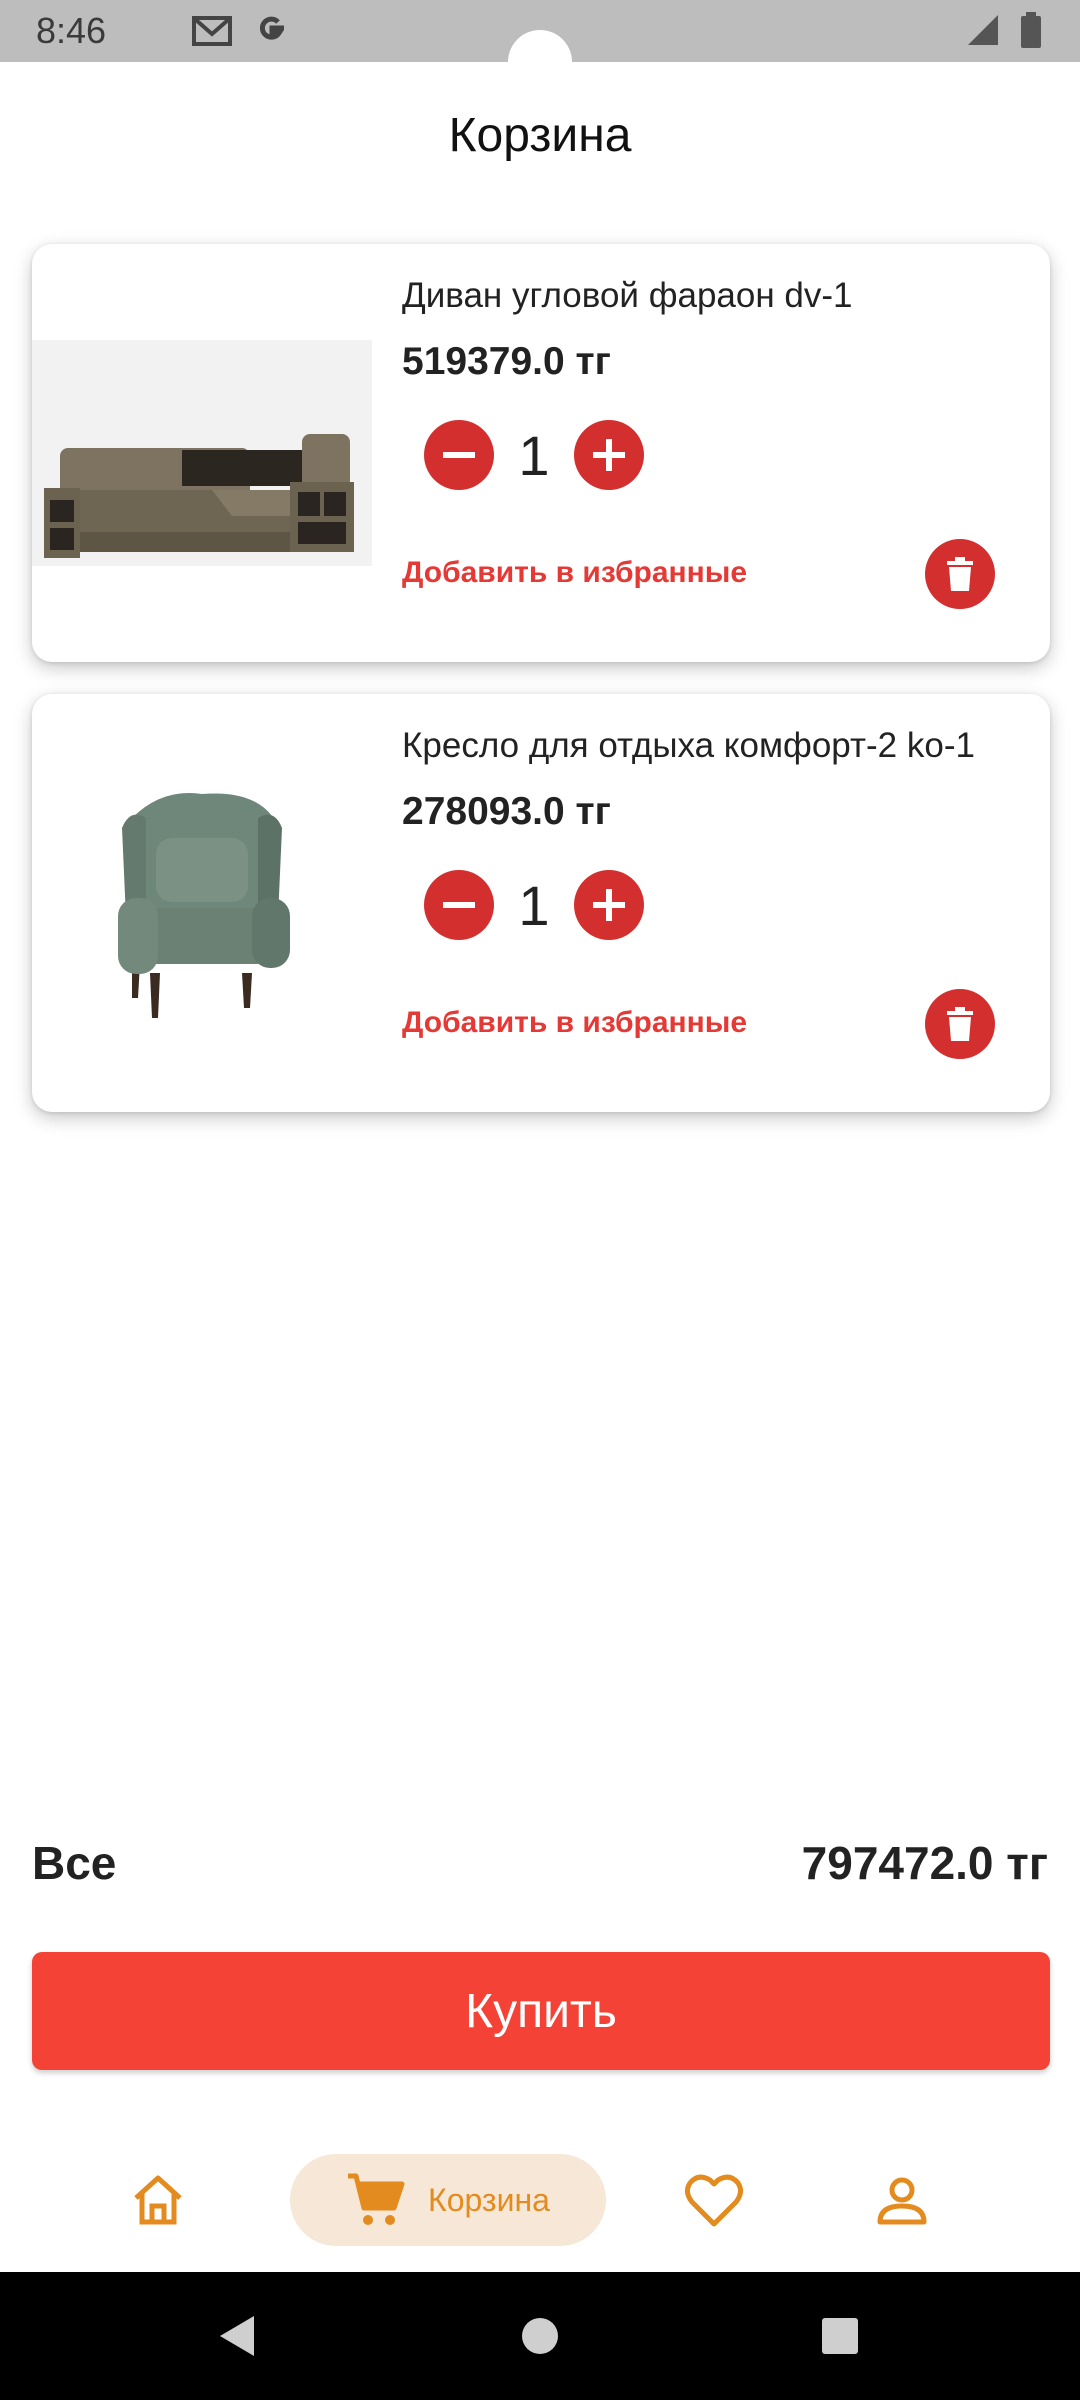  What do you see at coordinates (506, 361) in the screenshot?
I see `product-price: 519379.0 тг` at bounding box center [506, 361].